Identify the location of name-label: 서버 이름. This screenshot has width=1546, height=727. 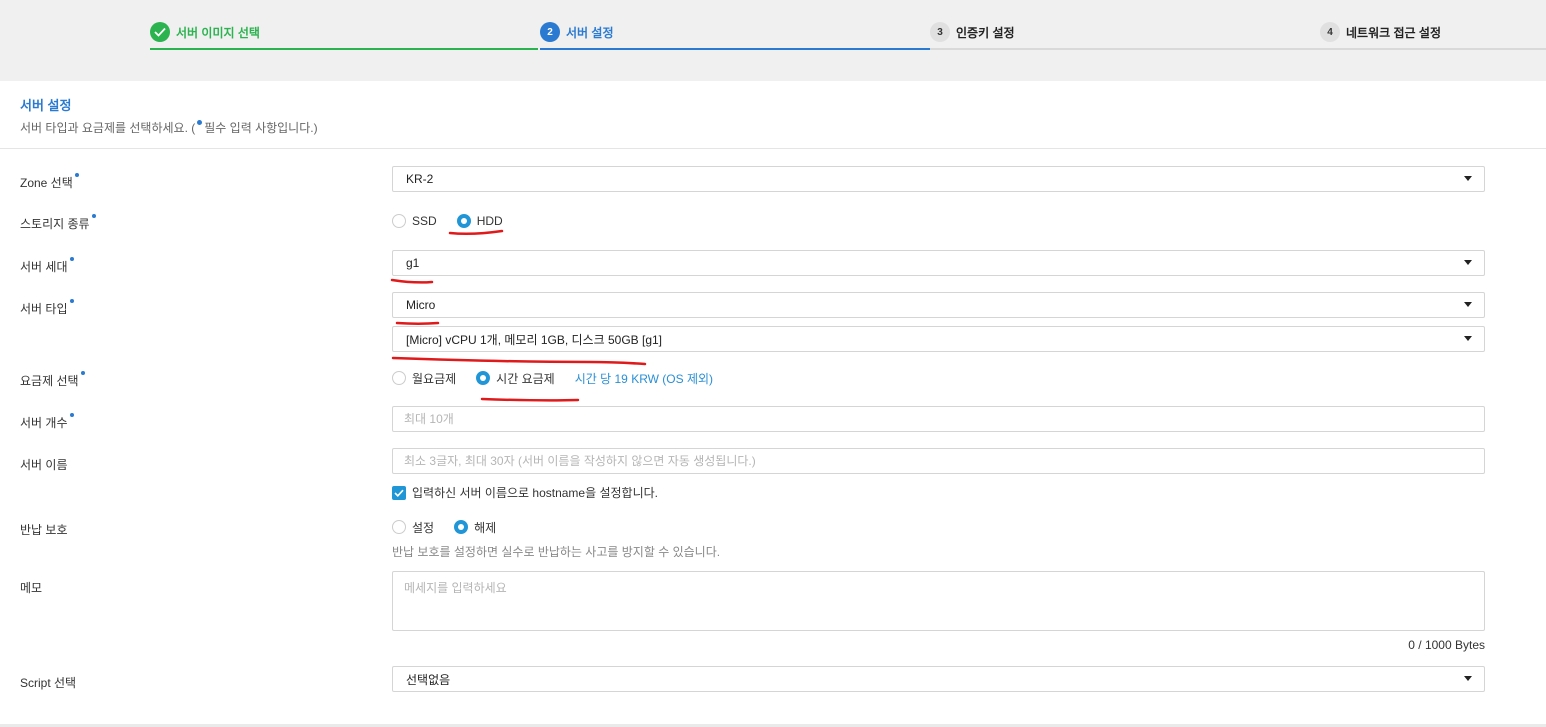
(44, 465).